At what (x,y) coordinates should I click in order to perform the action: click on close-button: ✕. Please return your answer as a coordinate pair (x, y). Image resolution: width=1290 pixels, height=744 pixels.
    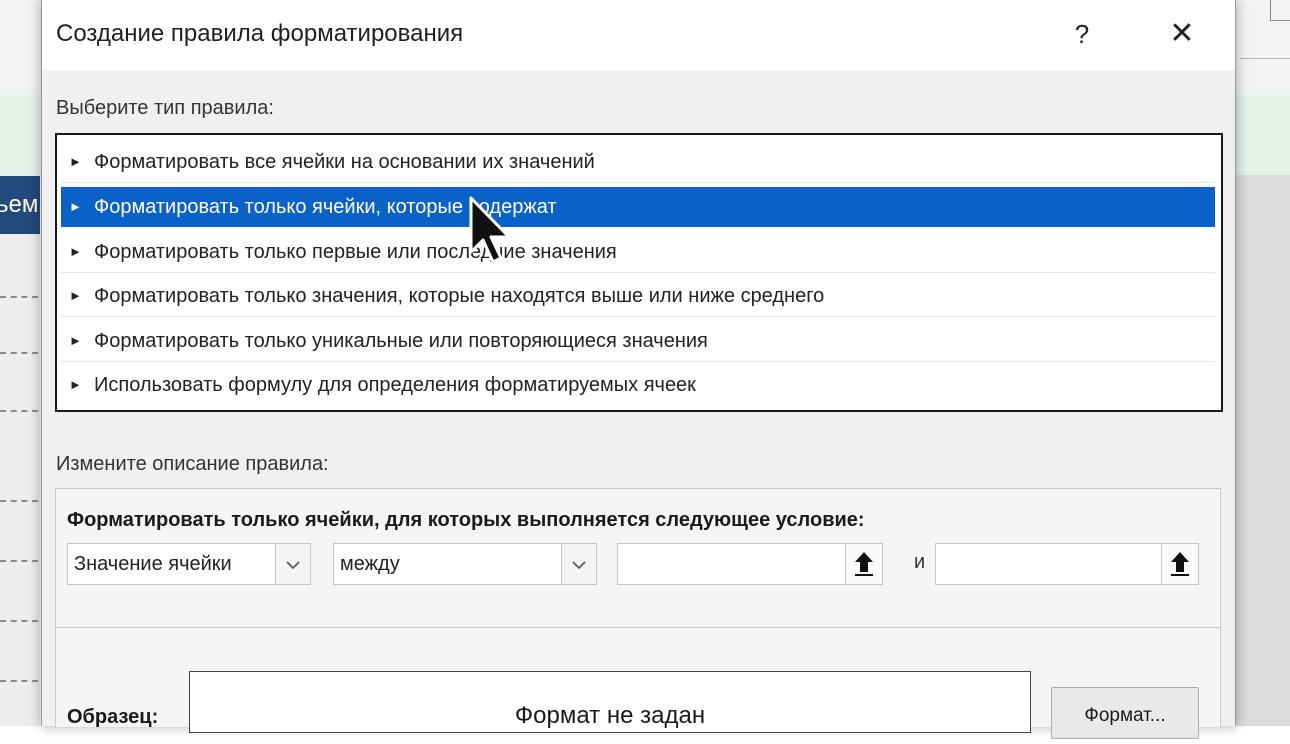
    Looking at the image, I should click on (1182, 34).